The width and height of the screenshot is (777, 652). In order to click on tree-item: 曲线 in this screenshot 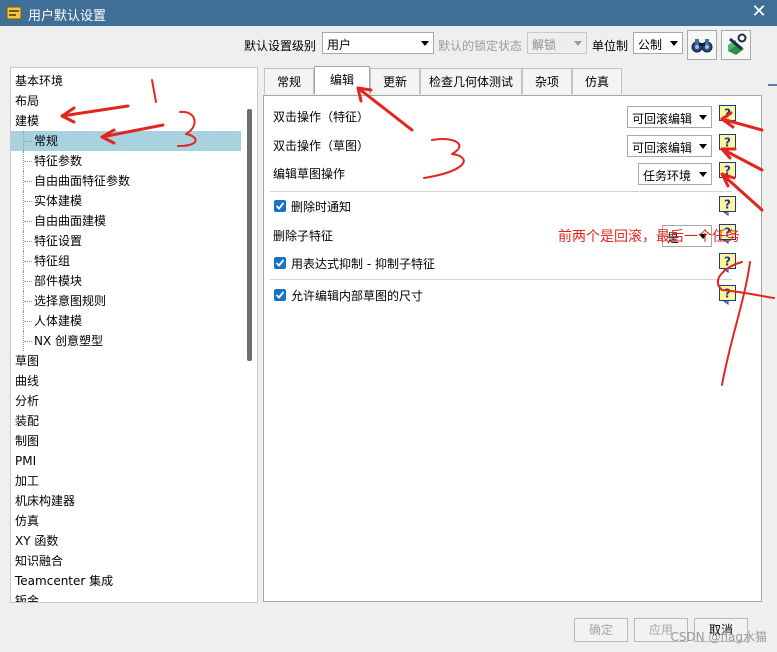, I will do `click(126, 381)`.